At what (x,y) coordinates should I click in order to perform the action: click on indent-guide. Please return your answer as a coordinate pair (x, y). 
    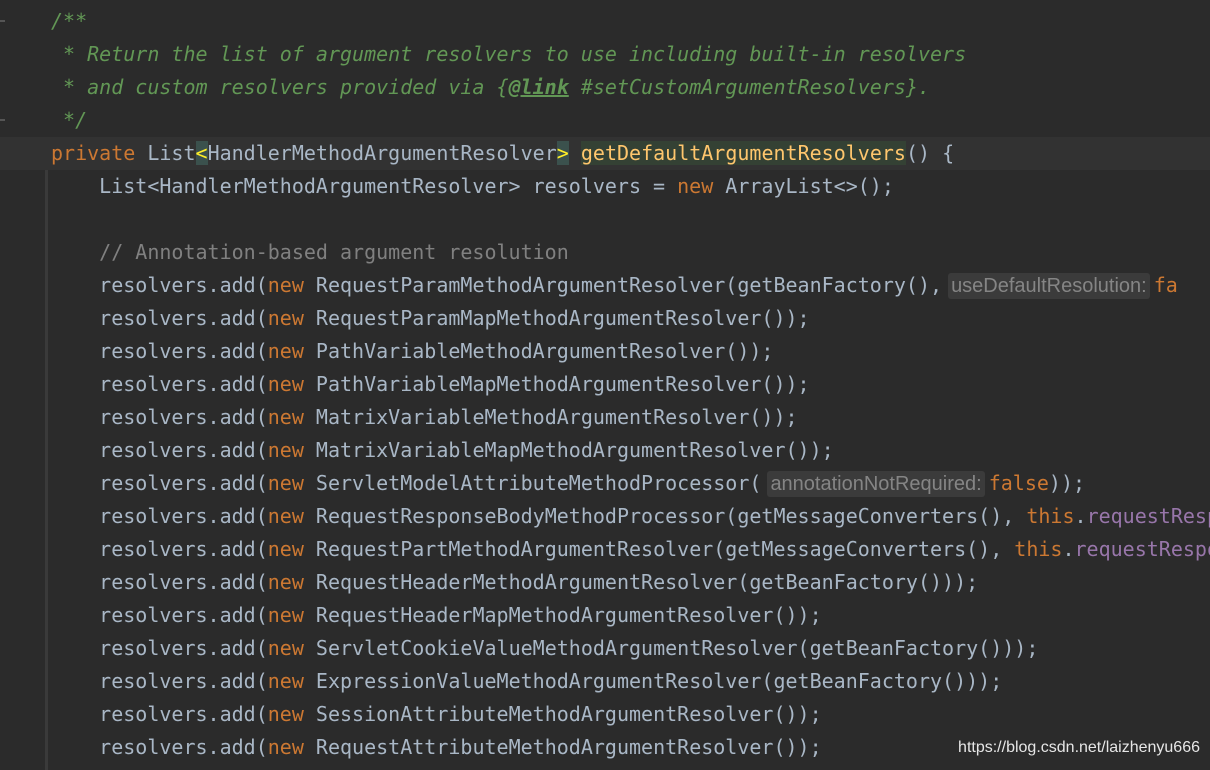
    Looking at the image, I should click on (46, 470).